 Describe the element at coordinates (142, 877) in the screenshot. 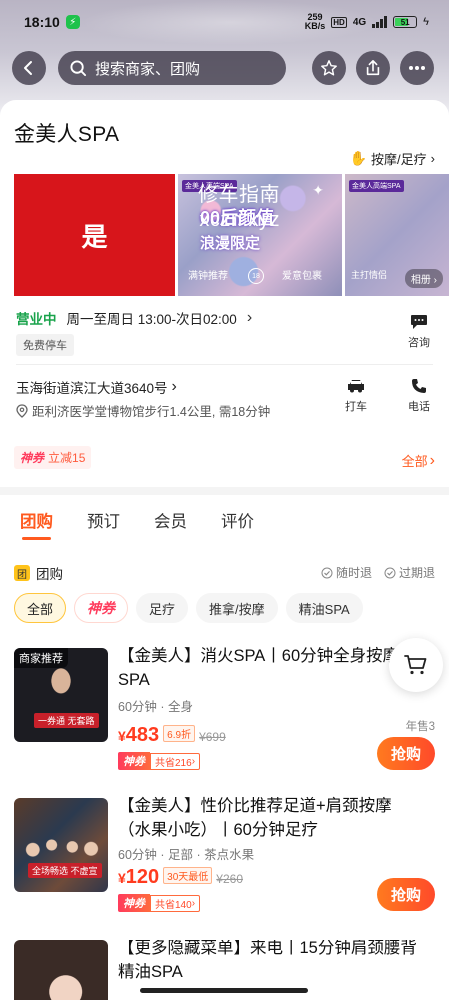

I see `price-value: 120` at that location.